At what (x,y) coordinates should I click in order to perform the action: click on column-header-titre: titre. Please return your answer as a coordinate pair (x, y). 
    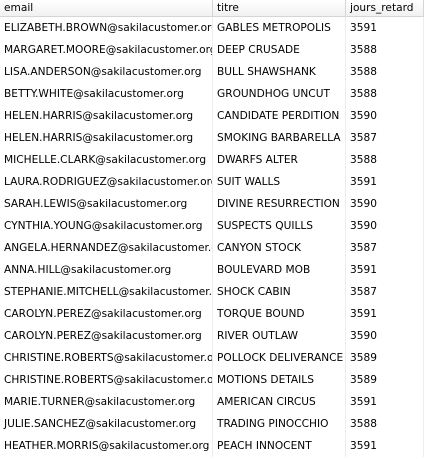
    Looking at the image, I should click on (279, 8).